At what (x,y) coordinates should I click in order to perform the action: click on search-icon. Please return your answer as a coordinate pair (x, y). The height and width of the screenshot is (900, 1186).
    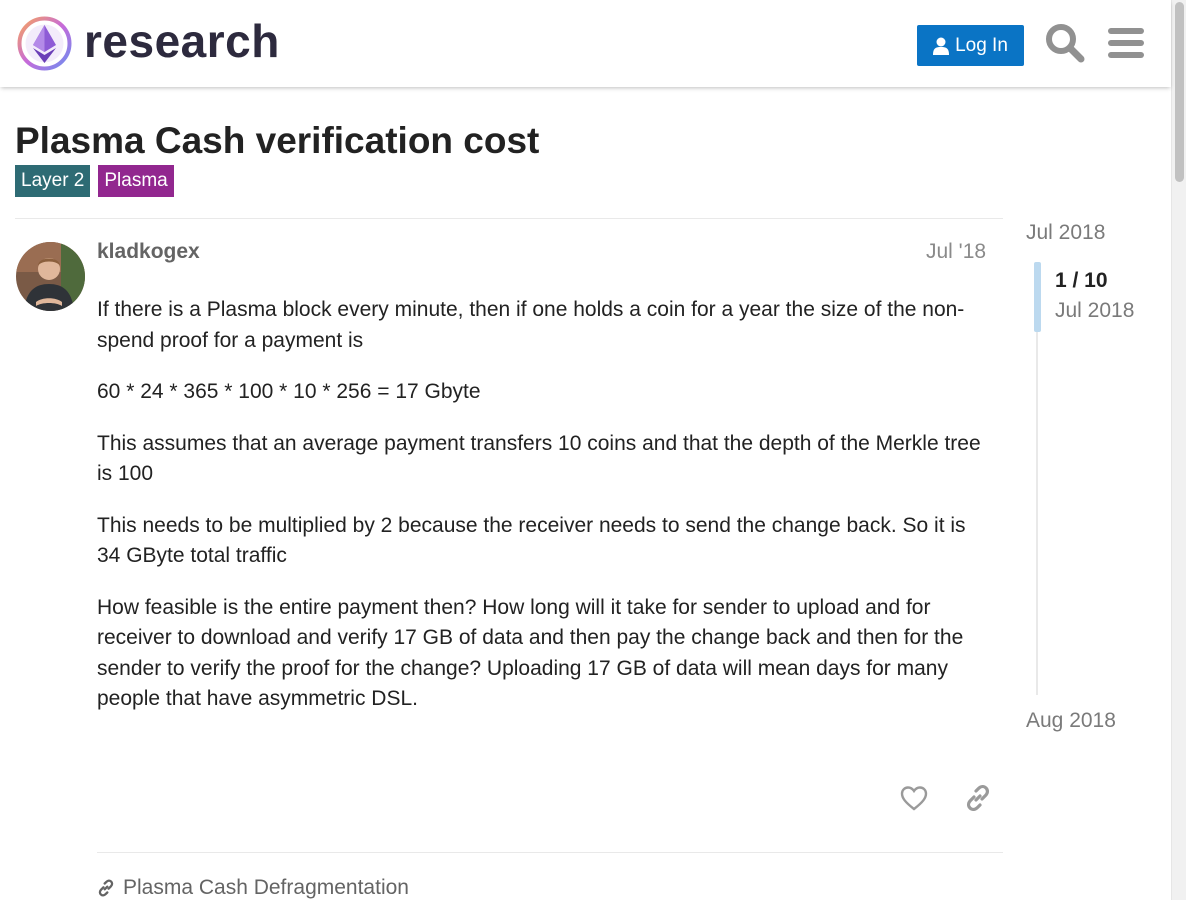
    Looking at the image, I should click on (1065, 43).